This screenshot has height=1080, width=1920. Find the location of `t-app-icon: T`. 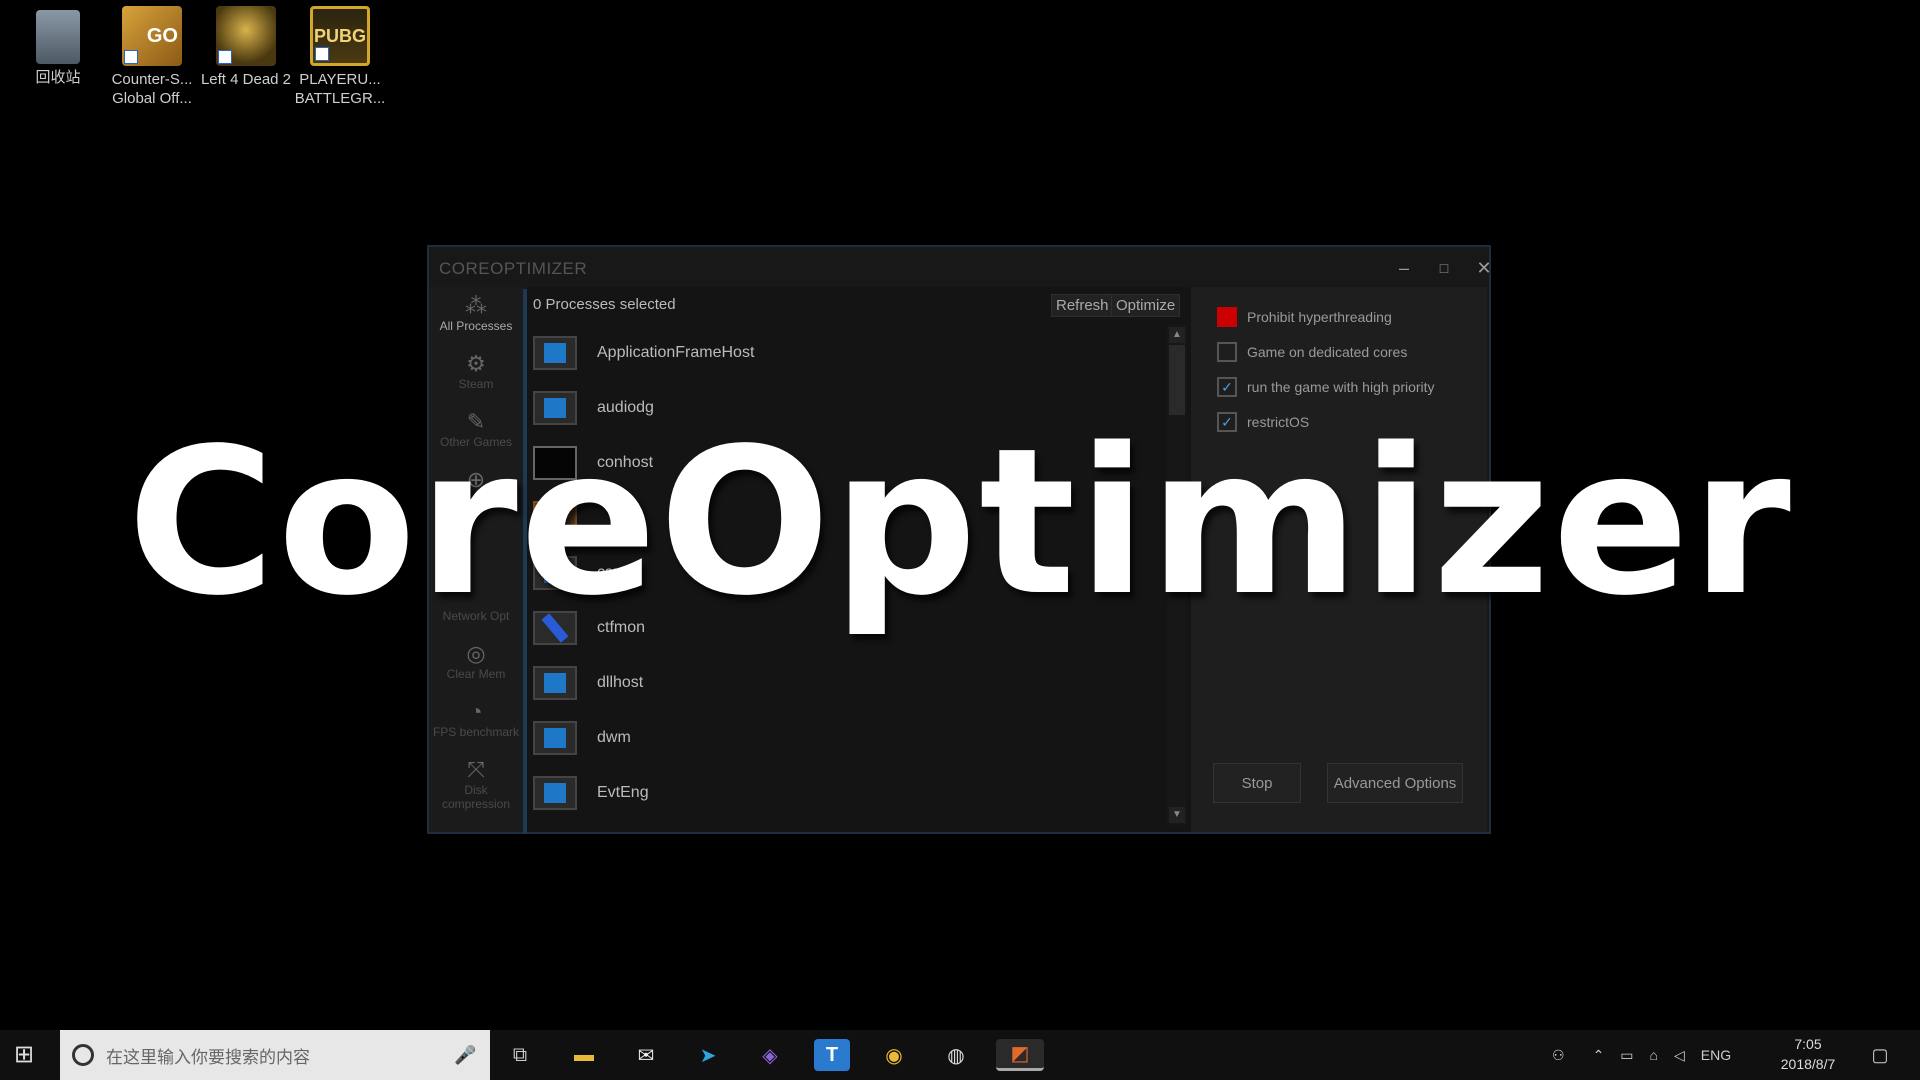

t-app-icon: T is located at coordinates (832, 1055).